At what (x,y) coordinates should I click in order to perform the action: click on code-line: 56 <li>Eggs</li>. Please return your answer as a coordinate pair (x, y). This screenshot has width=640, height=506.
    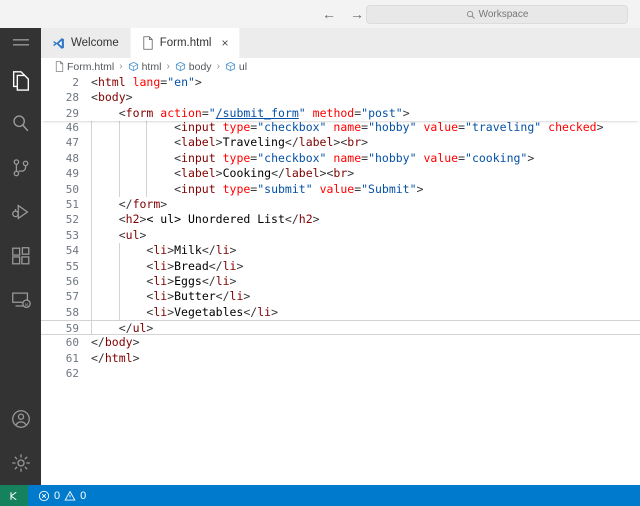
    Looking at the image, I should click on (340, 281).